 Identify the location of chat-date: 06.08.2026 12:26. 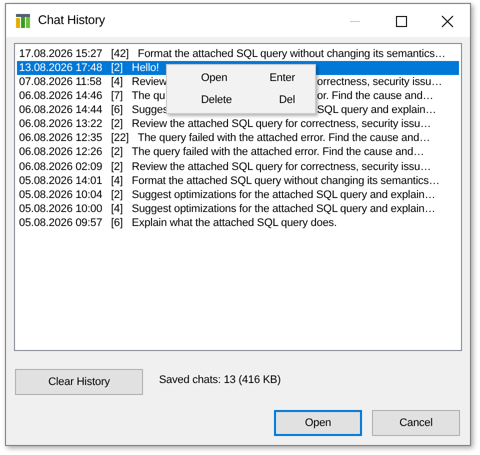
(61, 152).